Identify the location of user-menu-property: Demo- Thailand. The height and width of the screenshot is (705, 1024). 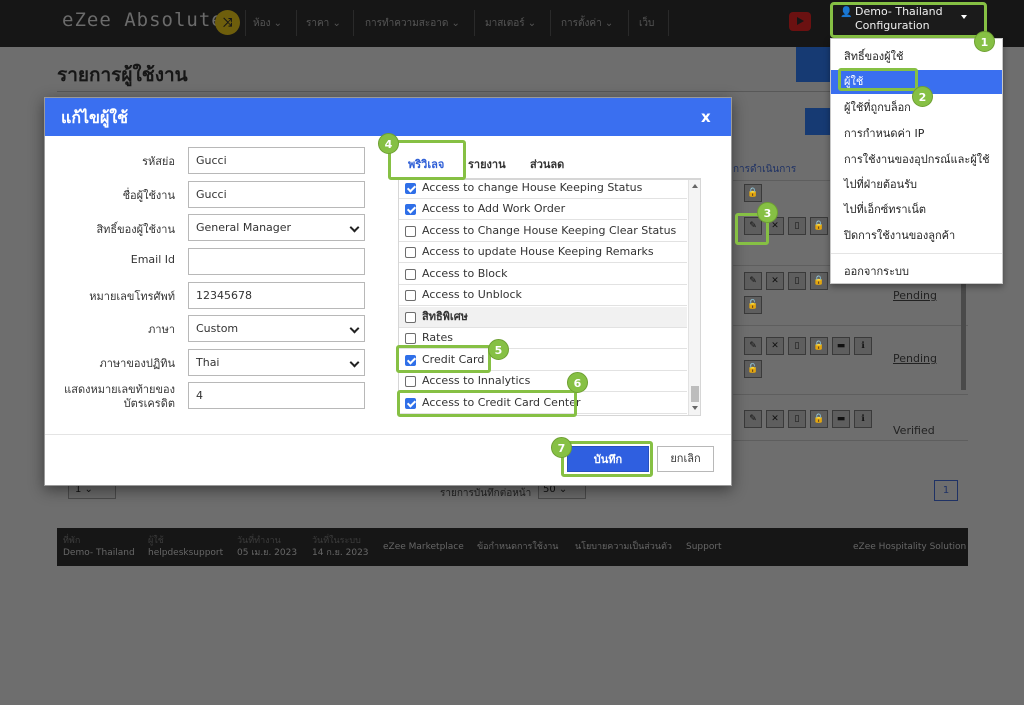
(899, 11).